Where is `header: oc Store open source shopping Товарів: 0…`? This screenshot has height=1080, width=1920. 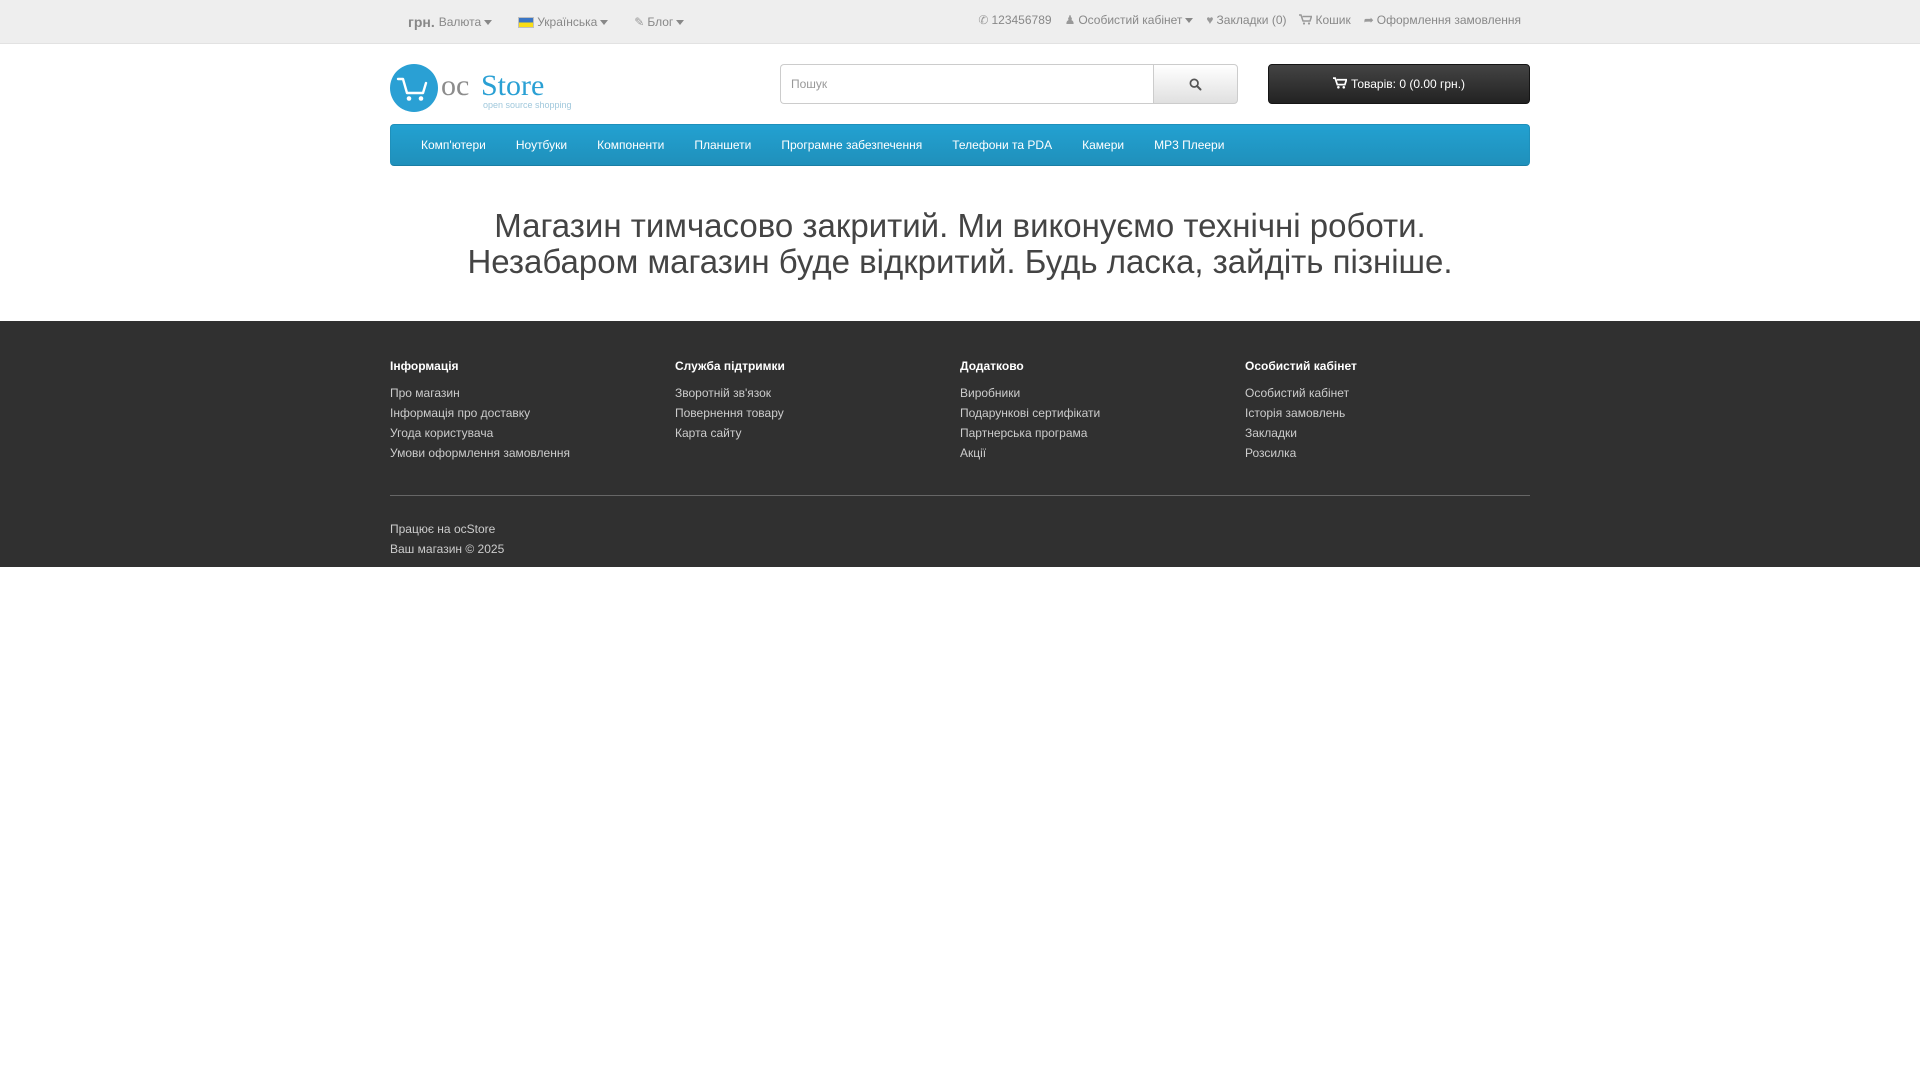
header: oc Store open source shopping Товарів: 0… is located at coordinates (960, 105).